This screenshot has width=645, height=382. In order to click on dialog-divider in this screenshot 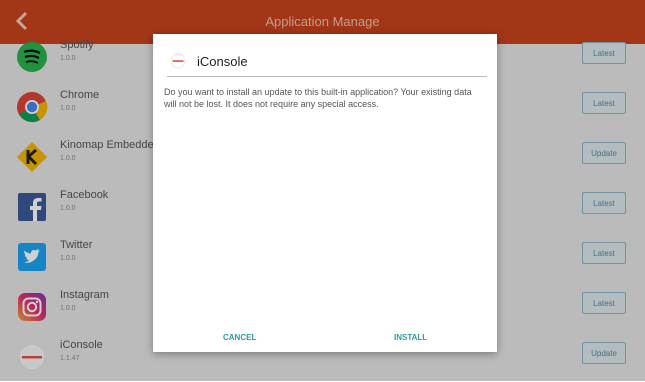, I will do `click(327, 76)`.